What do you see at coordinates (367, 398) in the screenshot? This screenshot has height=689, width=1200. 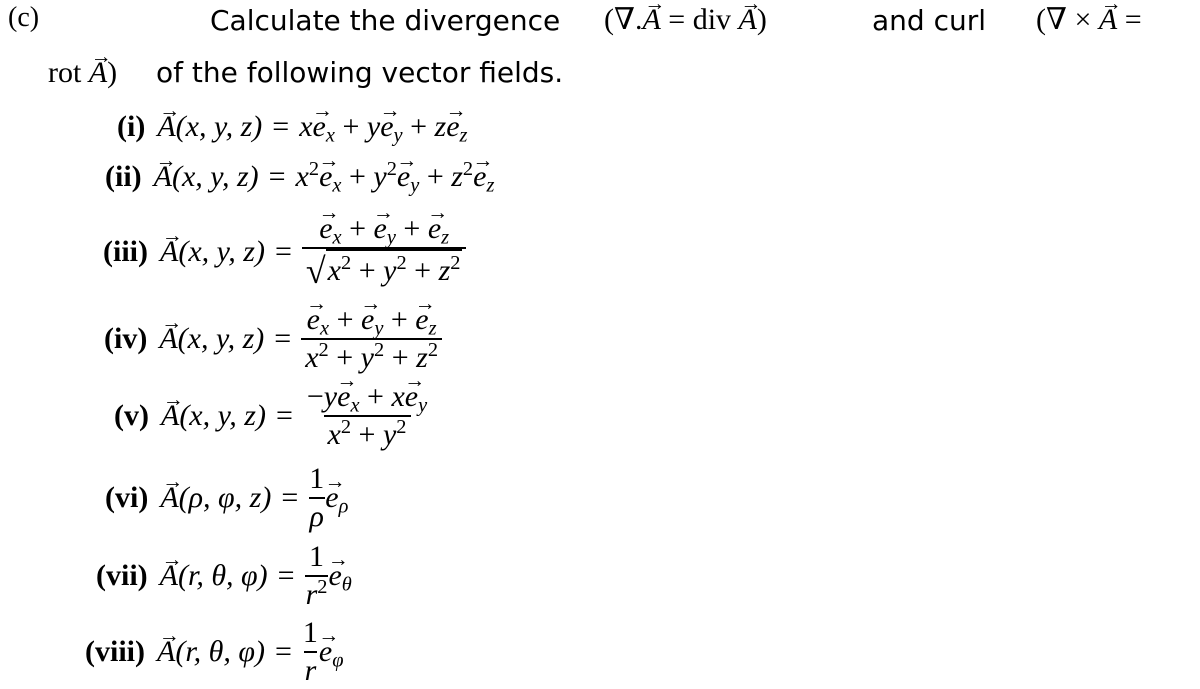 I see `numerator: −yex + xey` at bounding box center [367, 398].